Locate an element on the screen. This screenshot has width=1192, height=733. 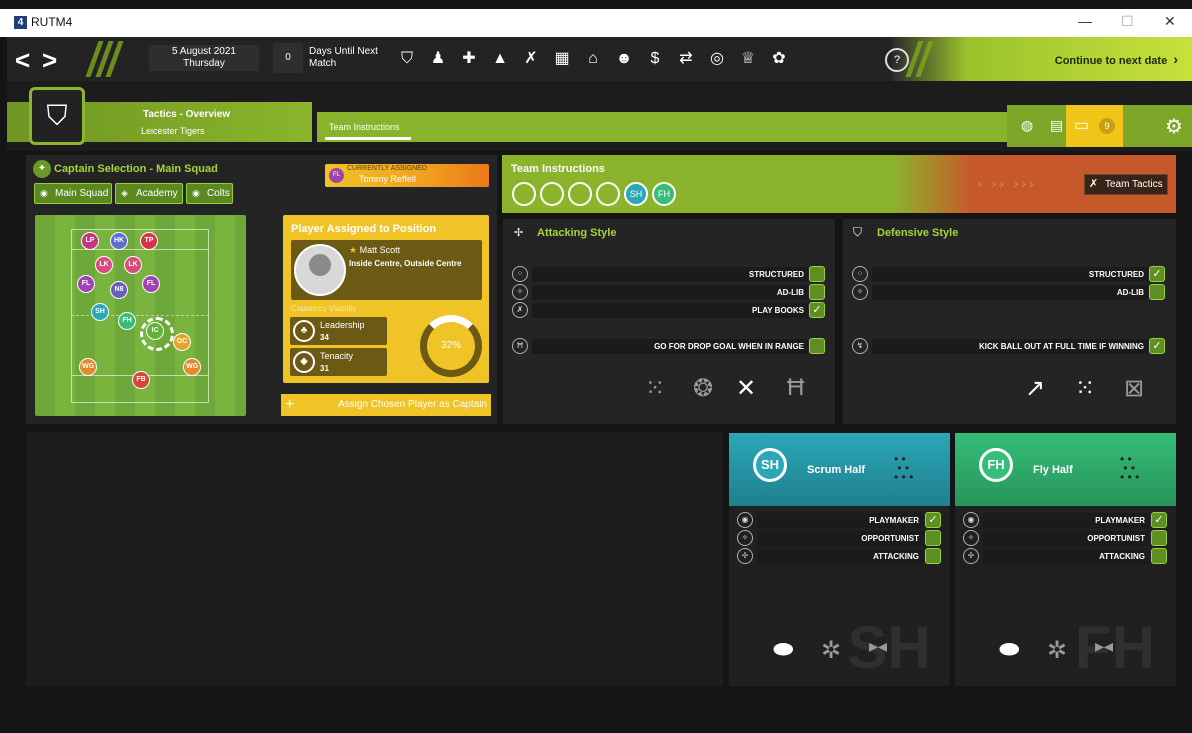
medical-icon: ✚ is located at coordinates (469, 59).